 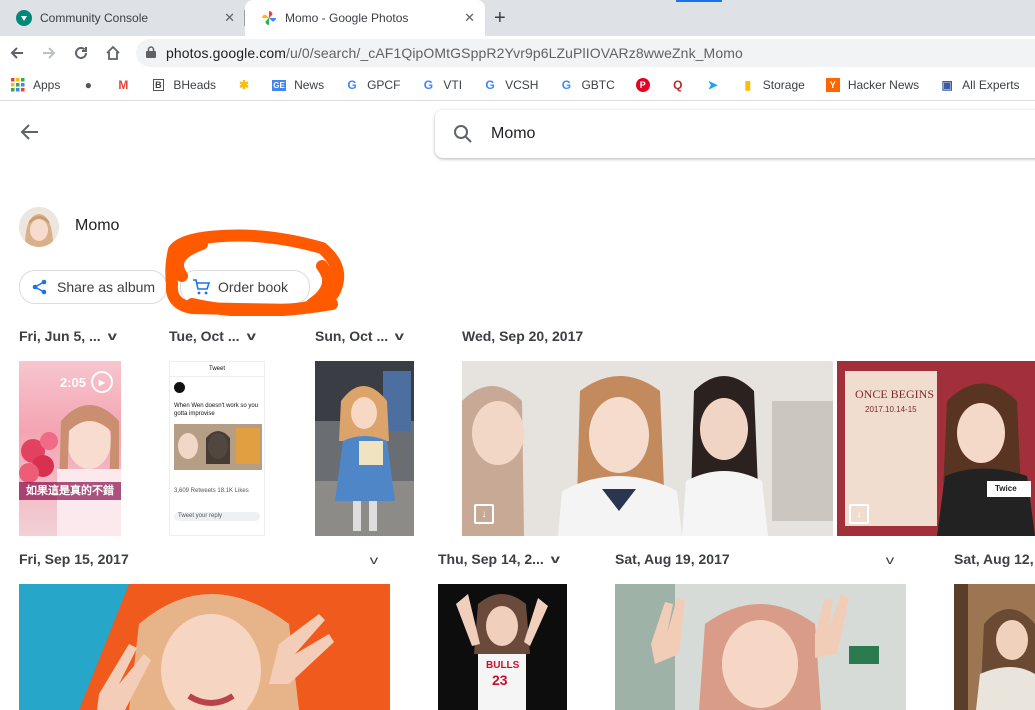 What do you see at coordinates (151, 53) in the screenshot?
I see `lock-icon` at bounding box center [151, 53].